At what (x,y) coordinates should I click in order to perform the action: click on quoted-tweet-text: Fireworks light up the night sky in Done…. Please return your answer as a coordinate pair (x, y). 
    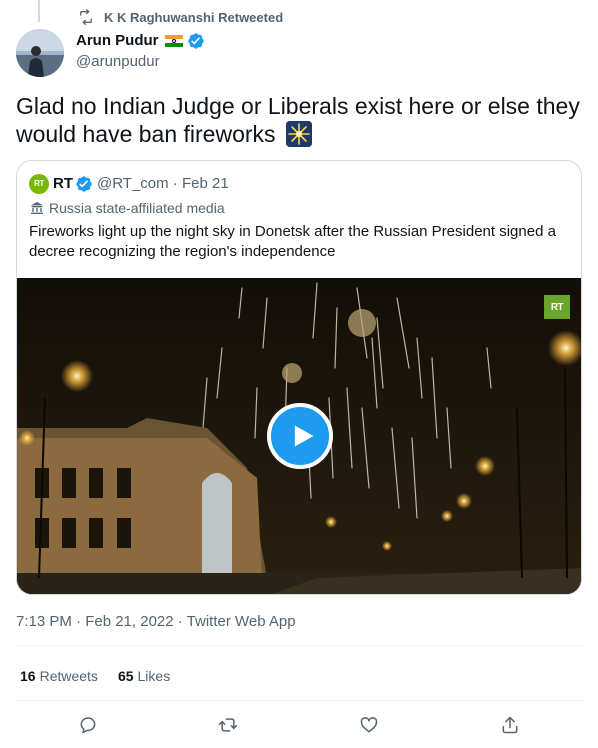
    Looking at the image, I should click on (292, 241).